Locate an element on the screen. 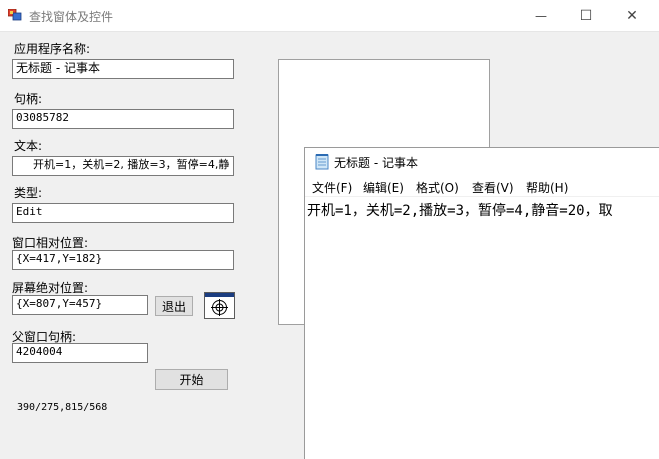 Image resolution: width=659 pixels, height=459 pixels. screen-position-input: {X=807,Y=457} is located at coordinates (80, 305).